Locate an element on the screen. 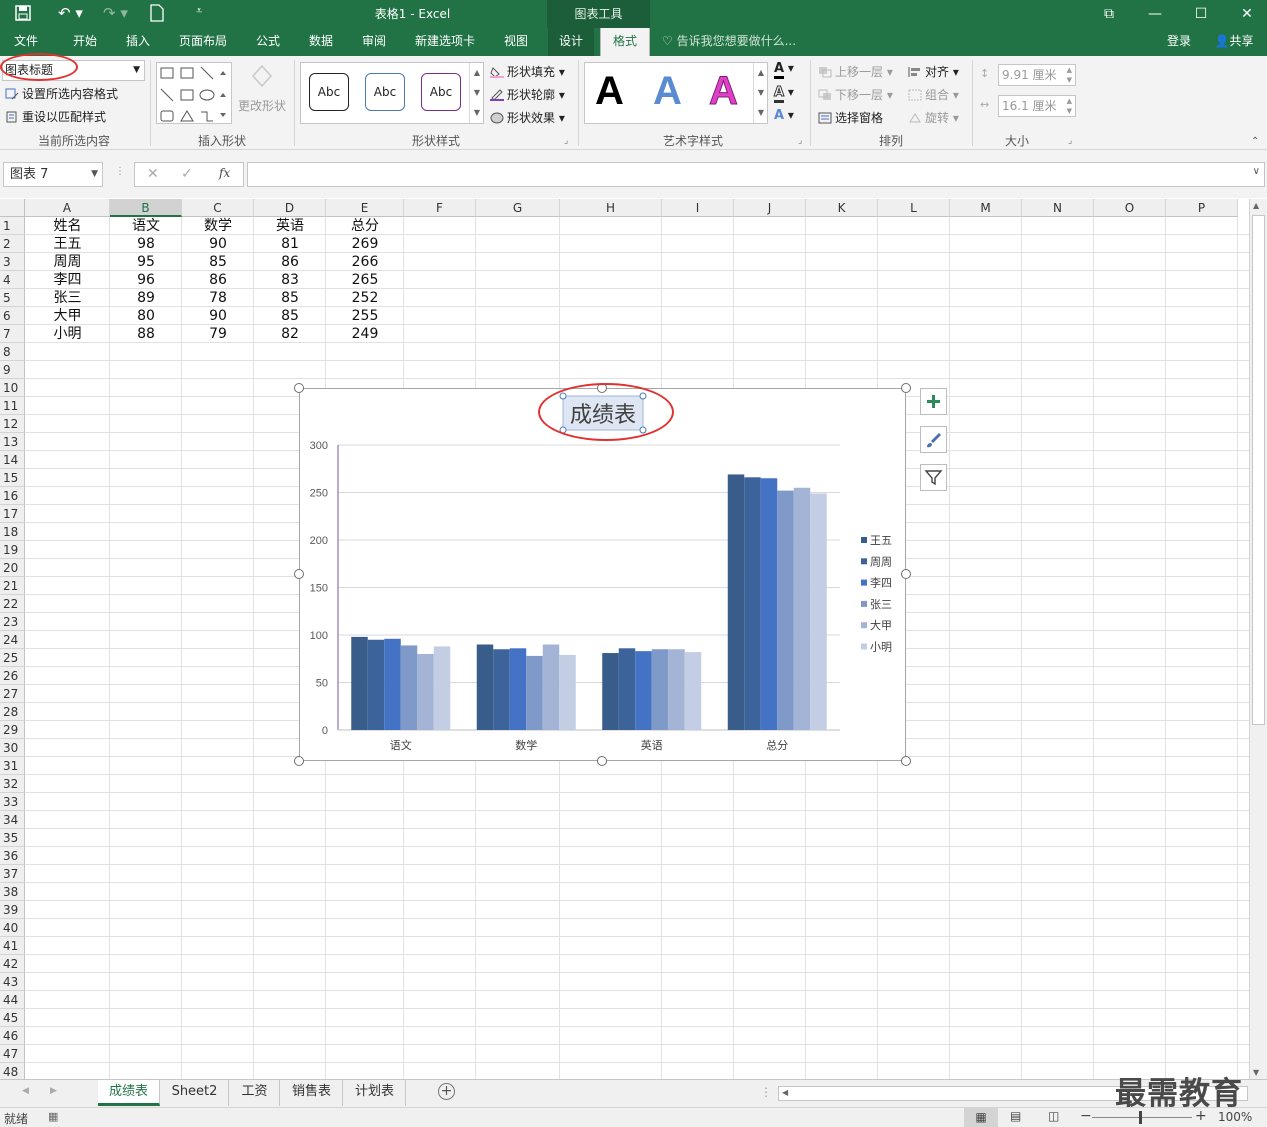 Image resolution: width=1267 pixels, height=1127 pixels. row-header-13: 13 is located at coordinates (12, 442).